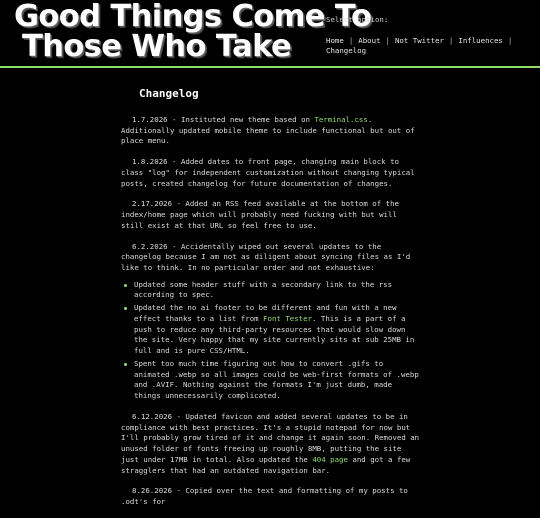 This screenshot has height=518, width=540. I want to click on 404-page-link: 404 page, so click(330, 459).